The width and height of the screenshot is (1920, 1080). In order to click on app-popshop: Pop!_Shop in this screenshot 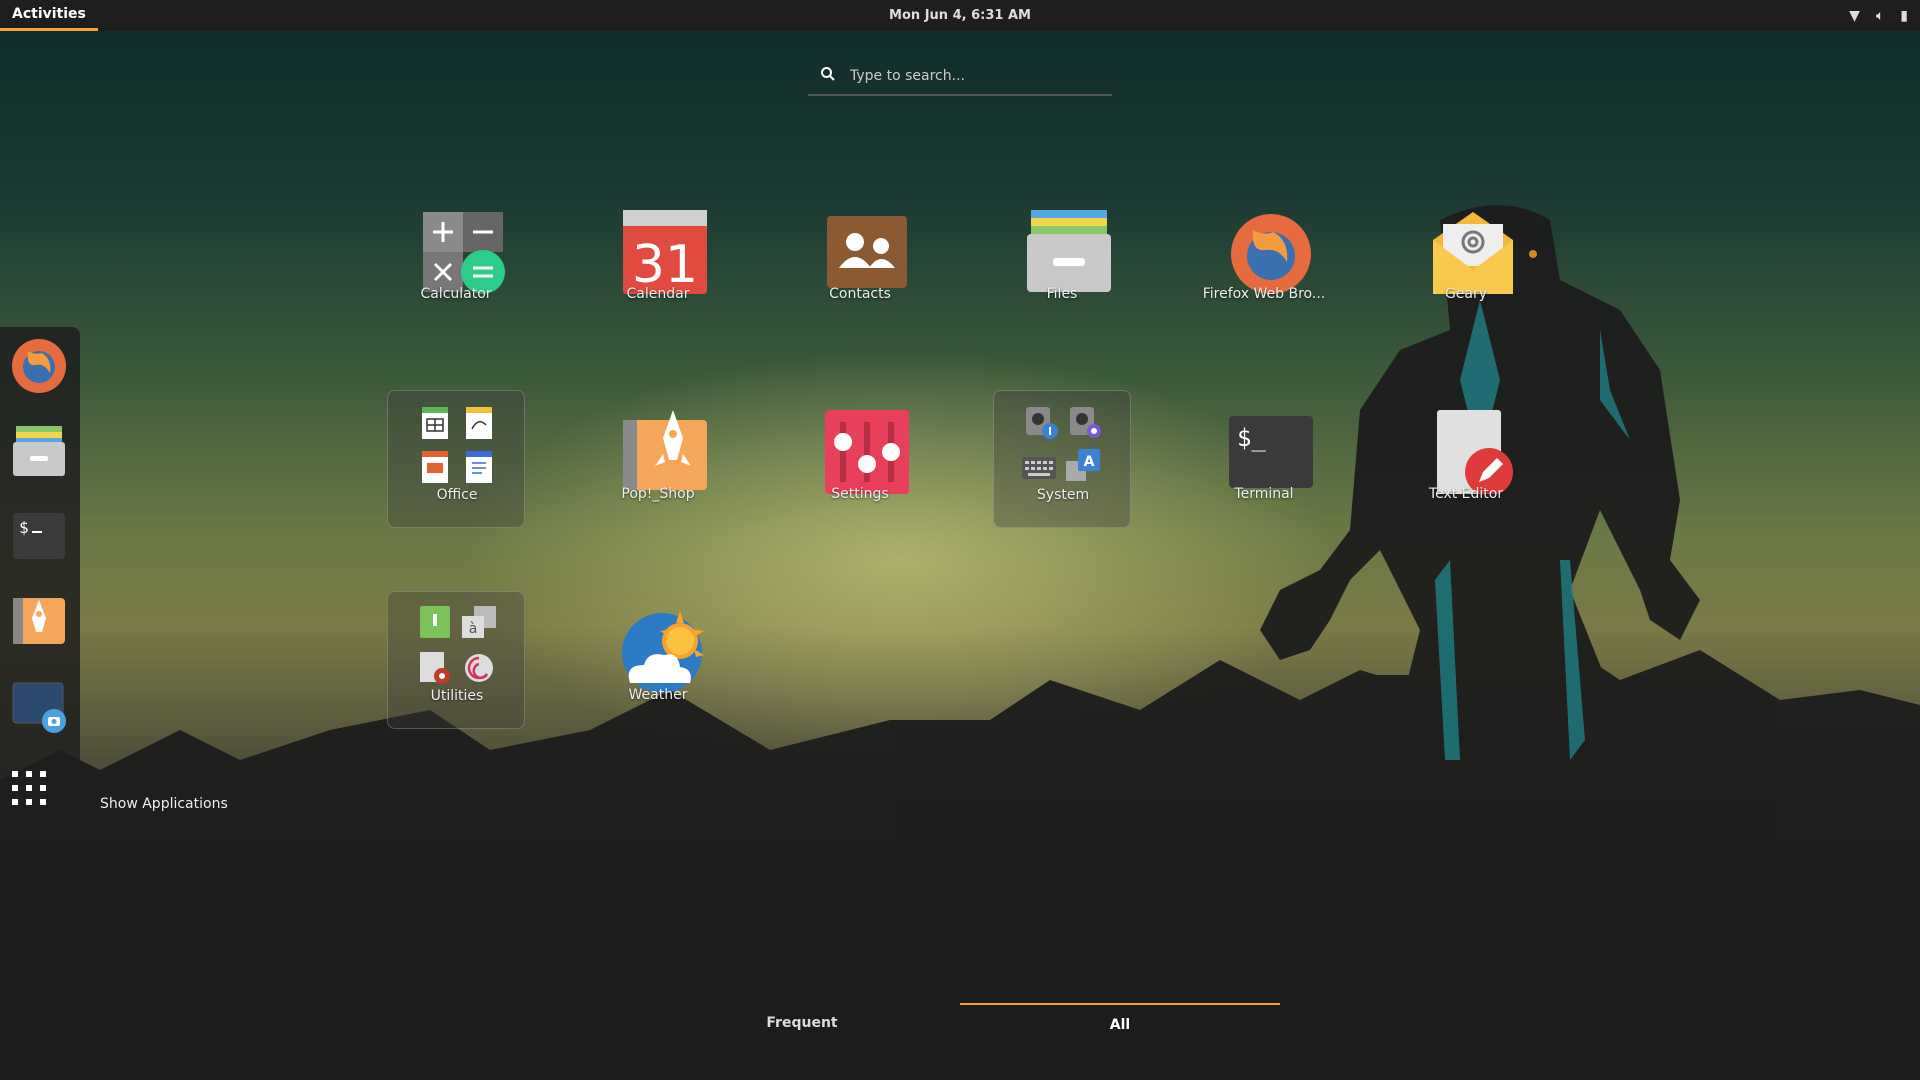, I will do `click(658, 459)`.